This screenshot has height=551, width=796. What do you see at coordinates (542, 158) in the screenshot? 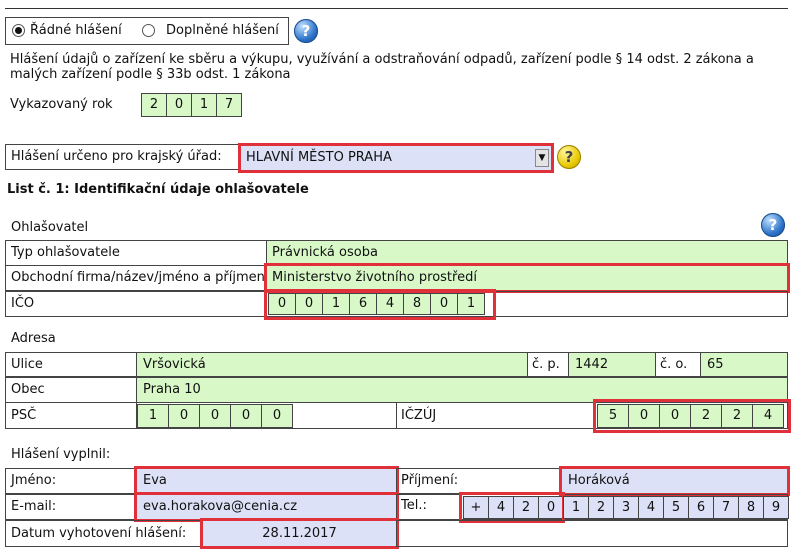
I see `dropdown-arrow-icon: ▼` at bounding box center [542, 158].